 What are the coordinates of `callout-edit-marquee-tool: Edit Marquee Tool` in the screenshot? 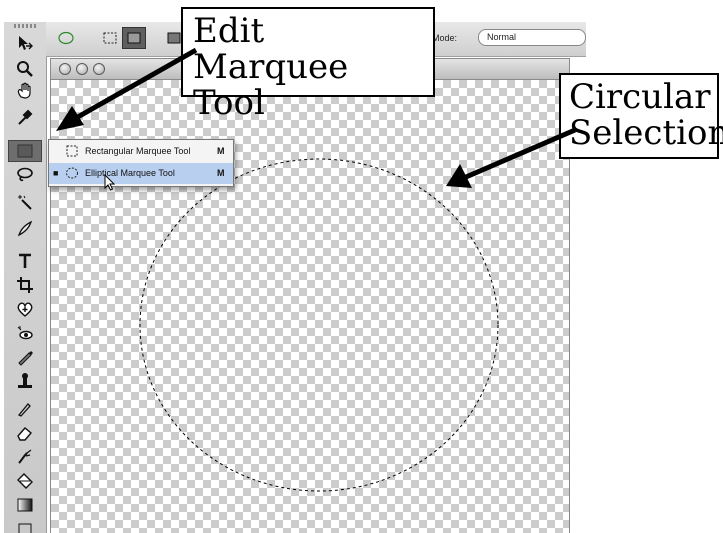 It's located at (308, 64).